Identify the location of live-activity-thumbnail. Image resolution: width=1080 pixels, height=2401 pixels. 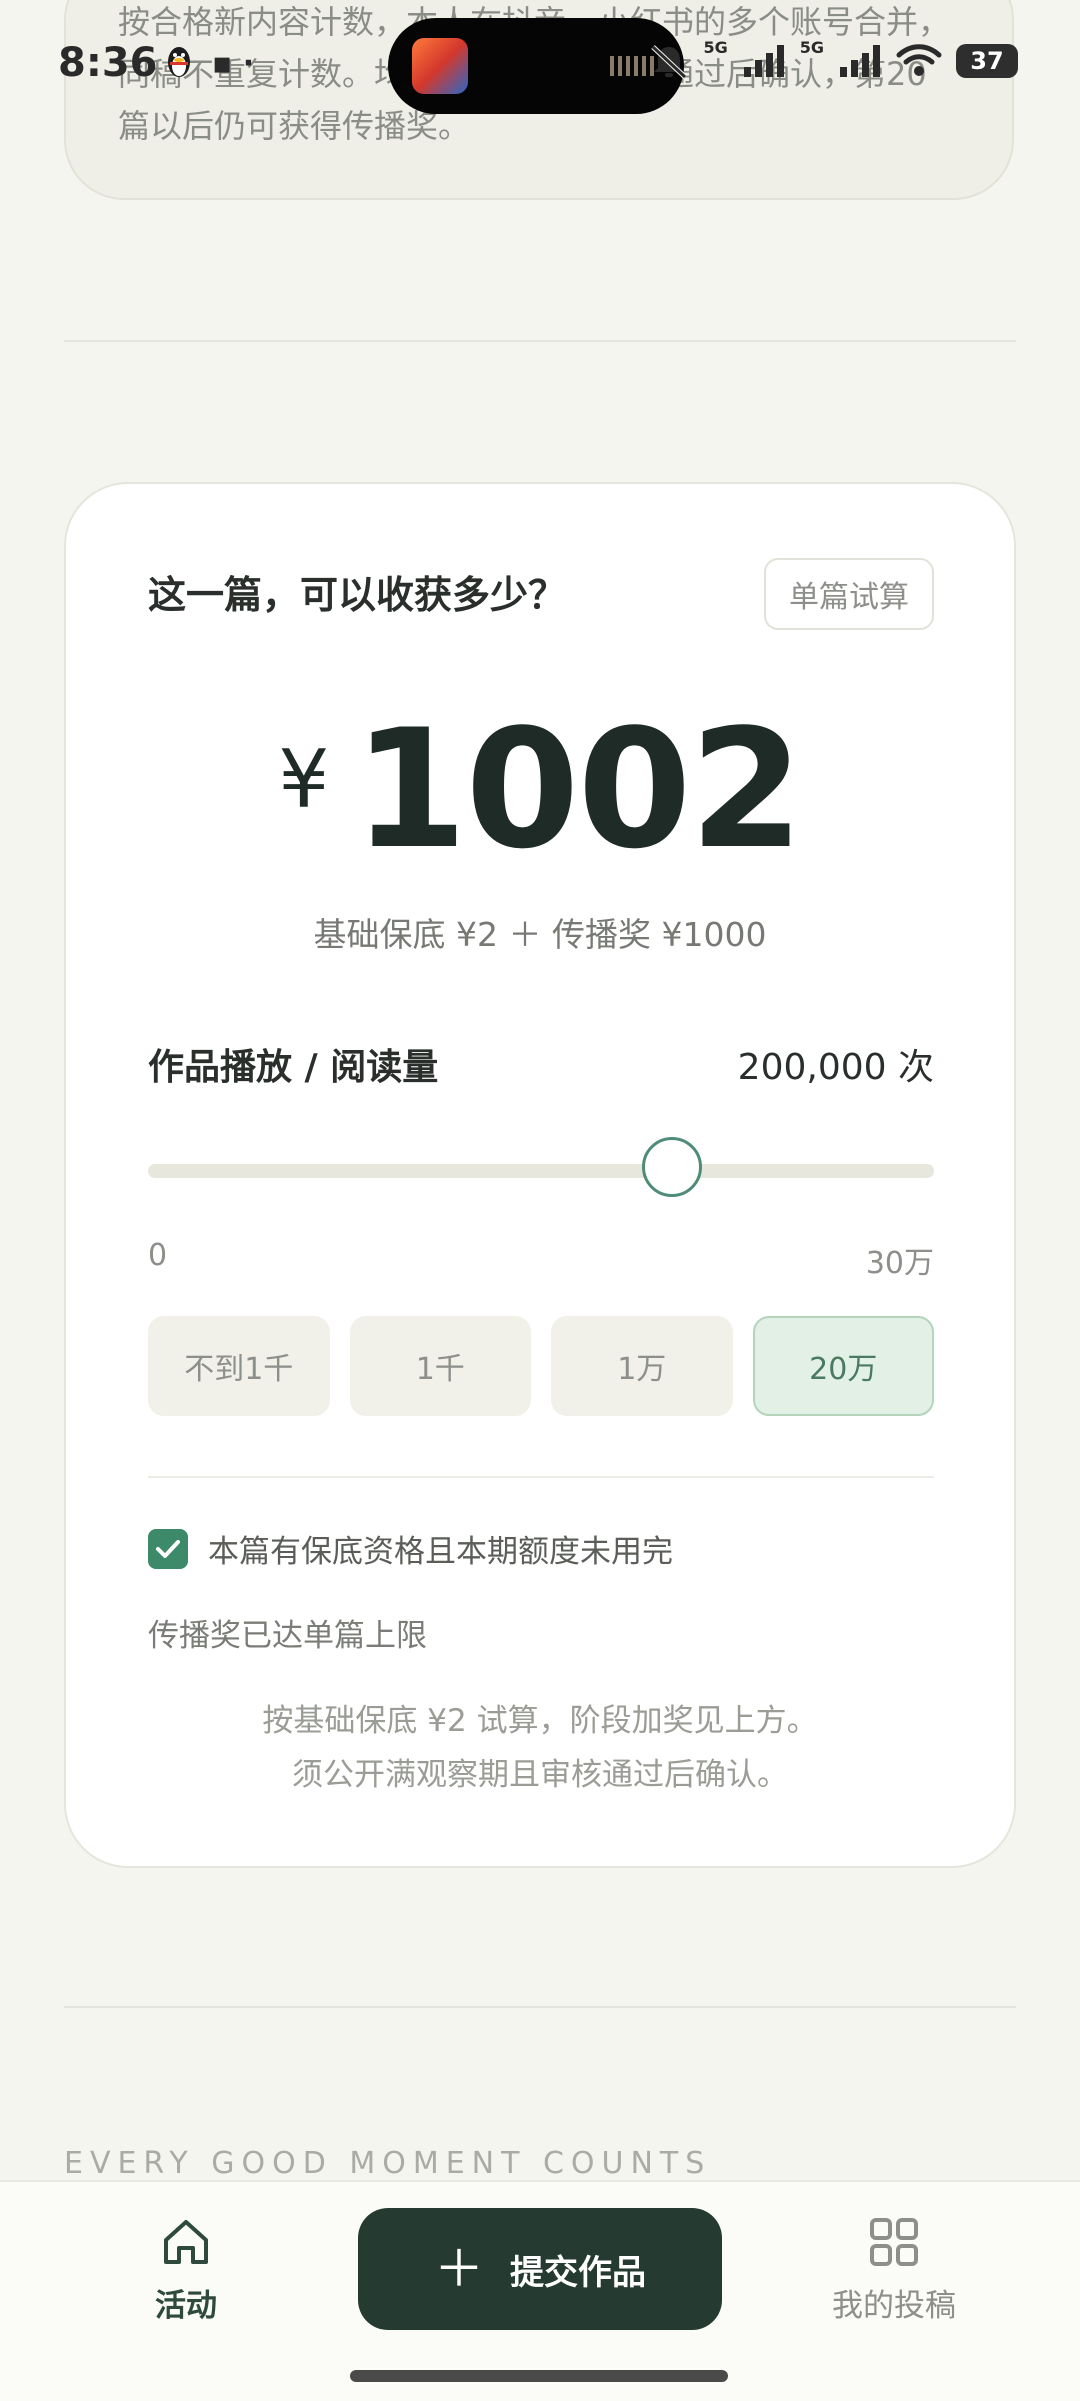
(440, 66).